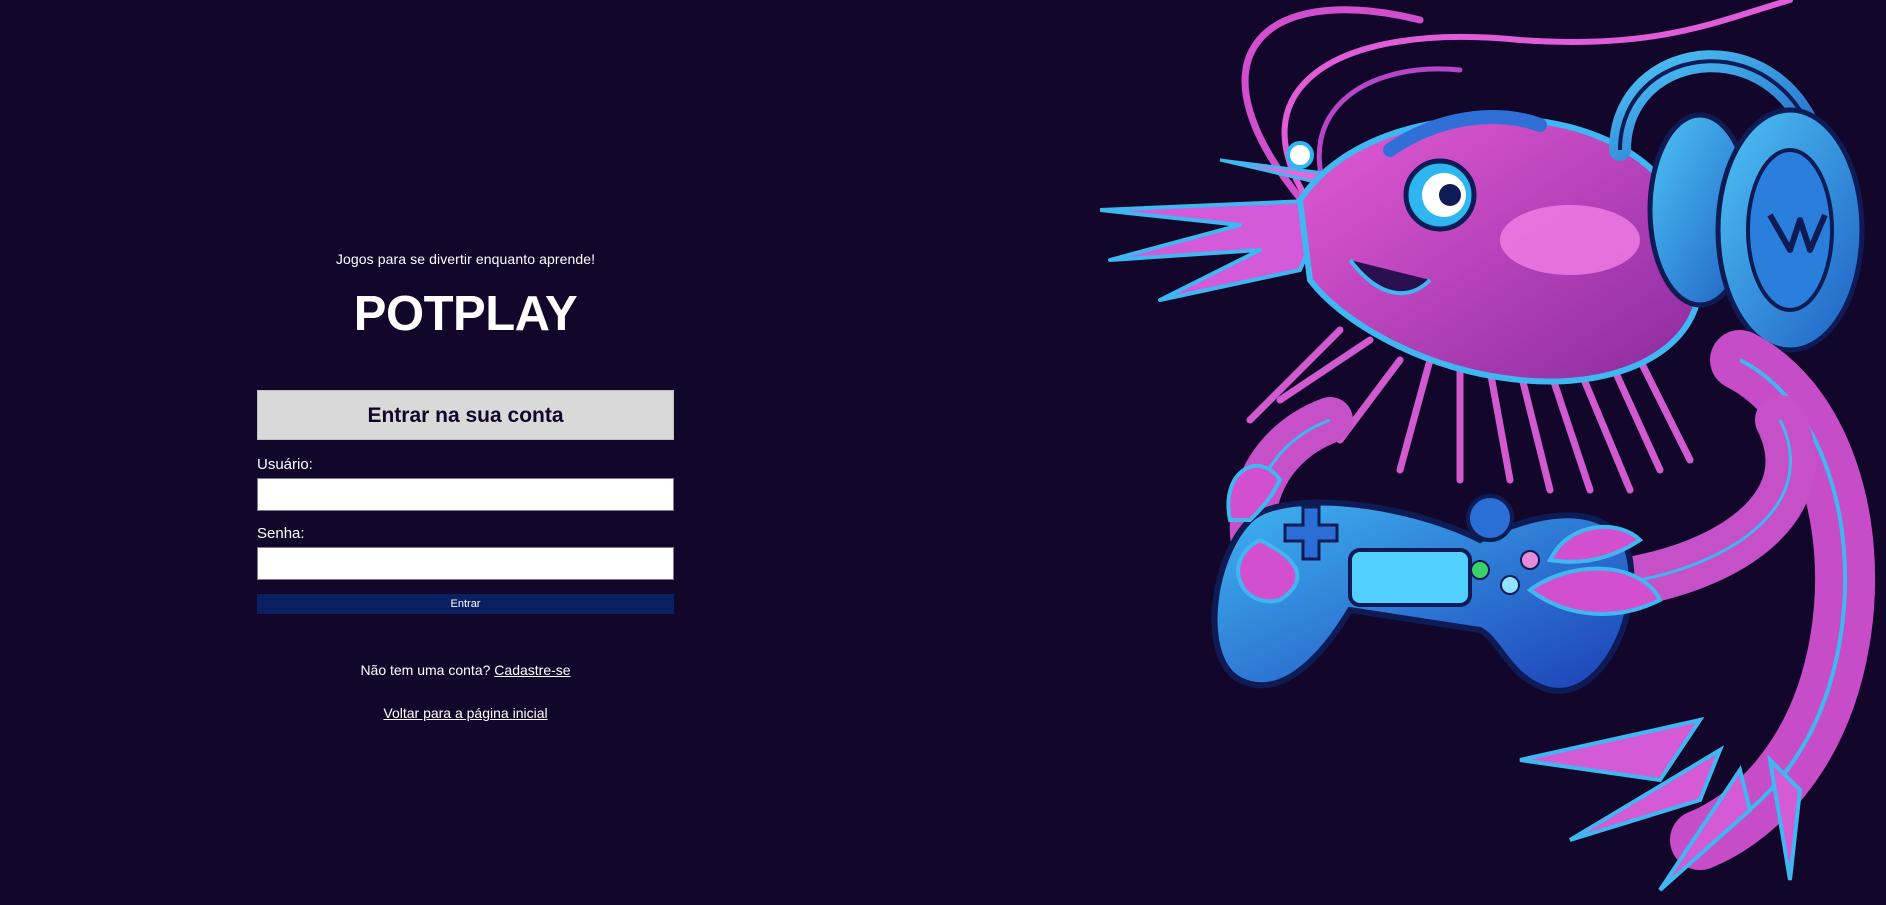  What do you see at coordinates (285, 464) in the screenshot?
I see `username-label: Usuário:` at bounding box center [285, 464].